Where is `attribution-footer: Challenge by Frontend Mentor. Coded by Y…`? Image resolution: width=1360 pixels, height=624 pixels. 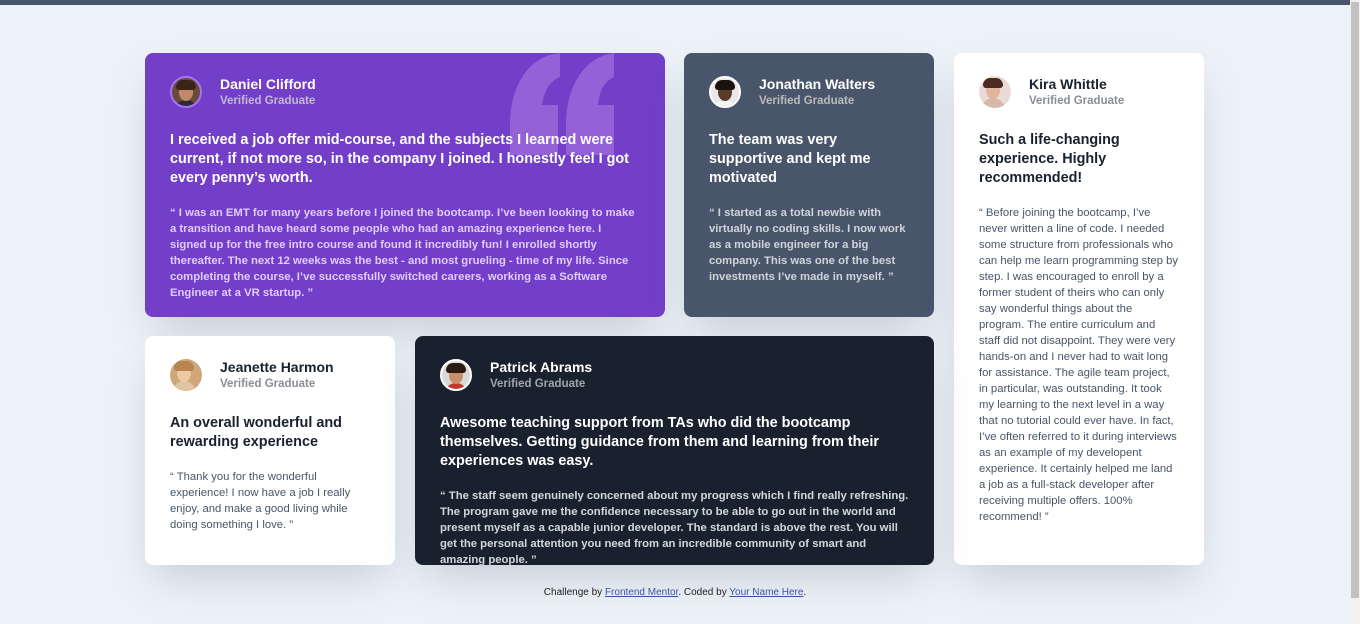 attribution-footer: Challenge by Frontend Mentor. Coded by Y… is located at coordinates (675, 592).